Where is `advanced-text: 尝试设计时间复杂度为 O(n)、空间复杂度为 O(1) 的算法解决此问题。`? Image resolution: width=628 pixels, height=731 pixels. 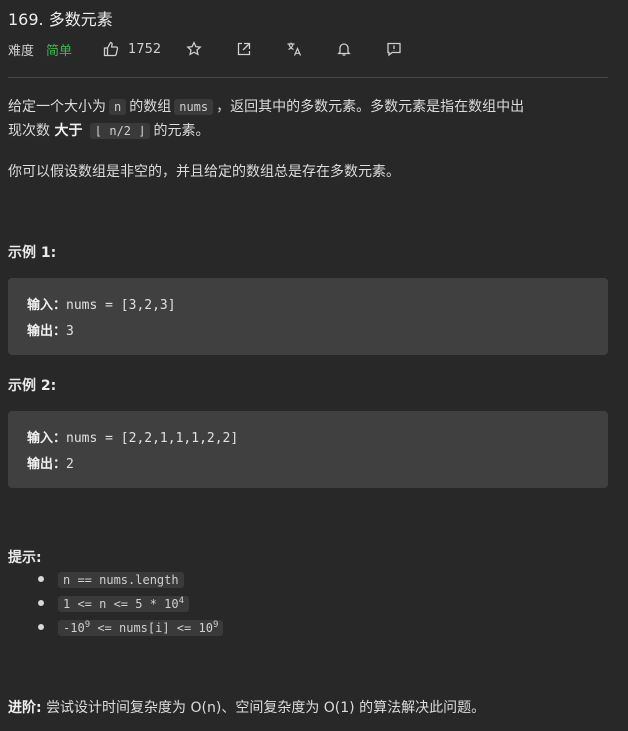 advanced-text: 尝试设计时间复杂度为 O(n)、空间复杂度为 O(1) 的算法解决此问题。 is located at coordinates (266, 708).